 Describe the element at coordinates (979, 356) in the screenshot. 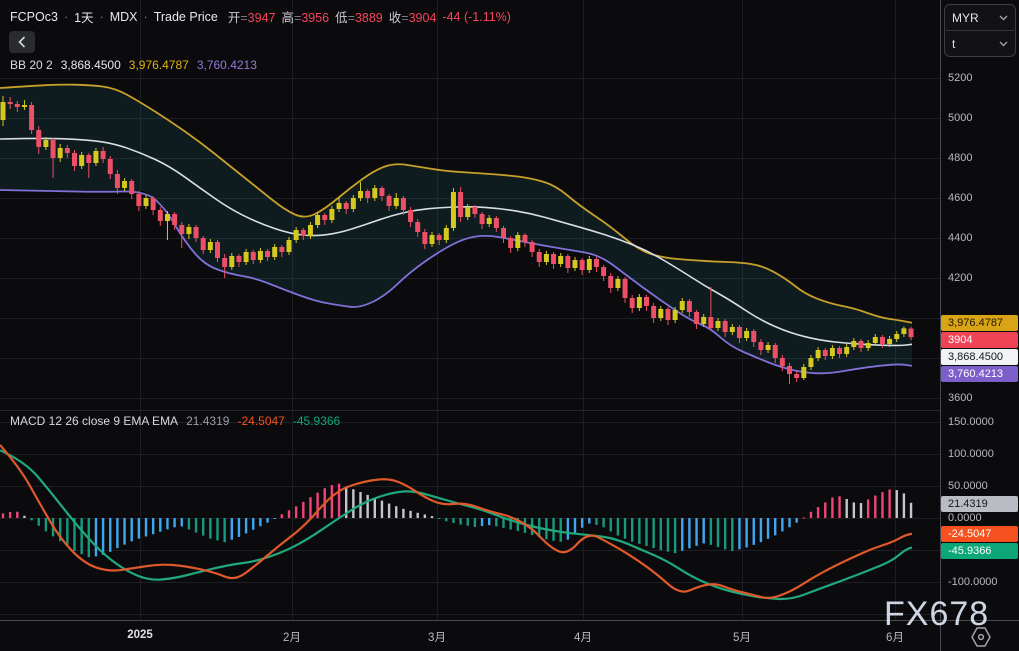

I see `bb-basis-tag: 3,868.4500` at that location.